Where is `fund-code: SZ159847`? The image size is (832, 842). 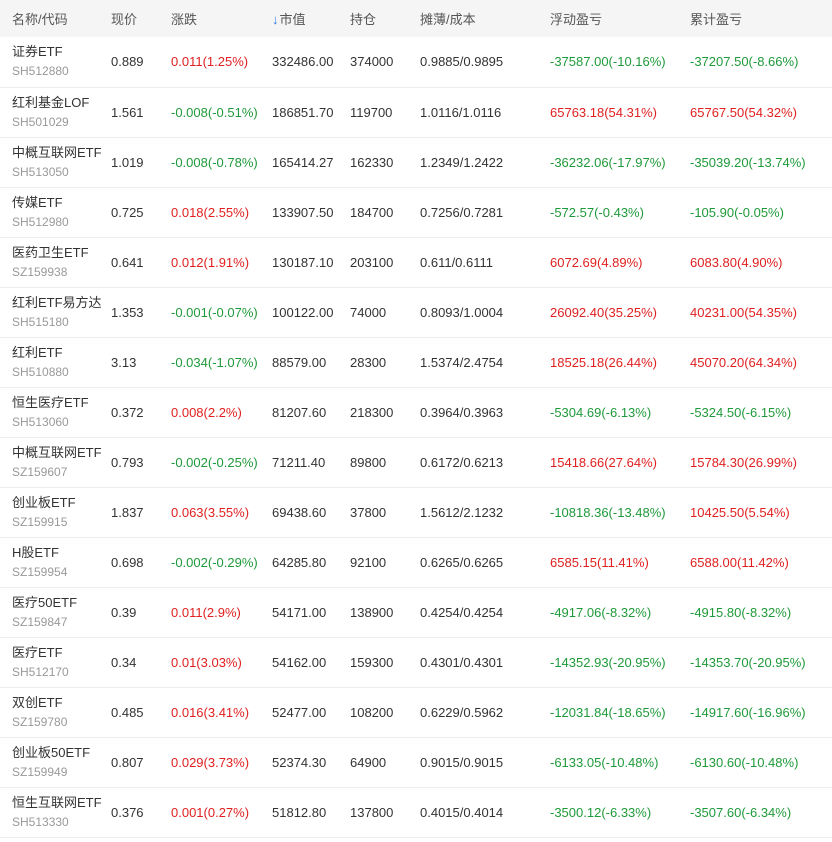
fund-code: SZ159847 is located at coordinates (40, 621).